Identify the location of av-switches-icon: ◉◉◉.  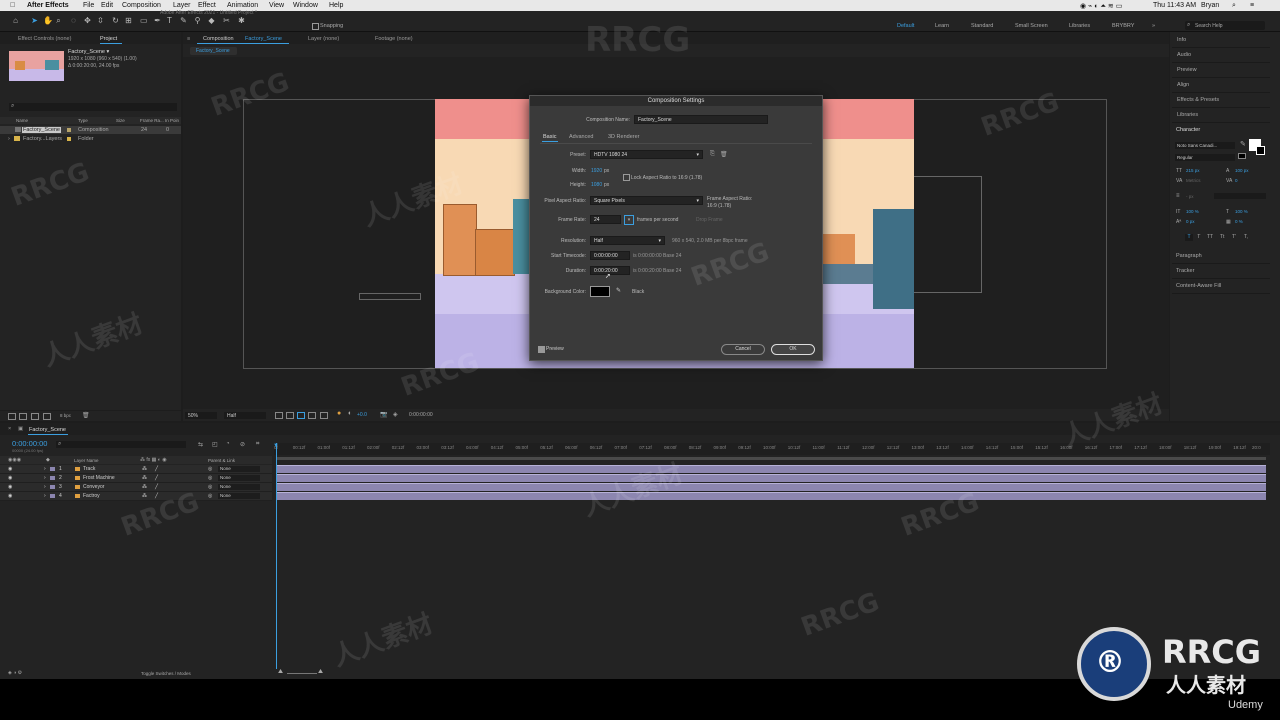
(14, 460).